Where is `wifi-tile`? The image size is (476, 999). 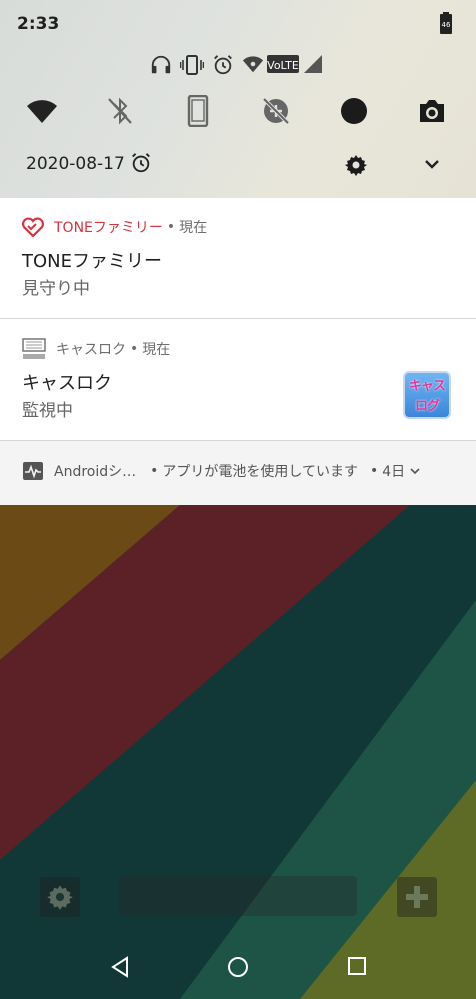
wifi-tile is located at coordinates (42, 111).